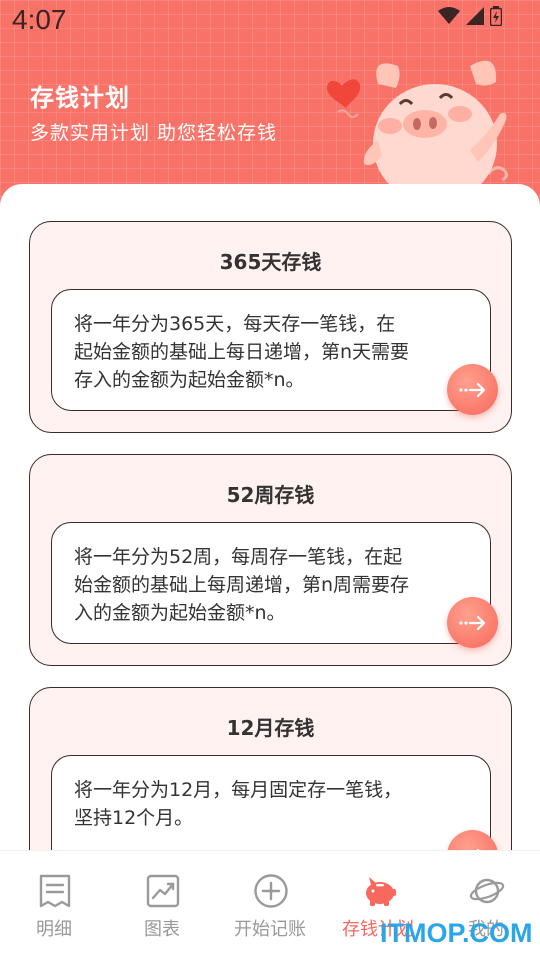  I want to click on plan-desc-line: 将一年分为52周，每周存一笔钱，在起, so click(238, 557).